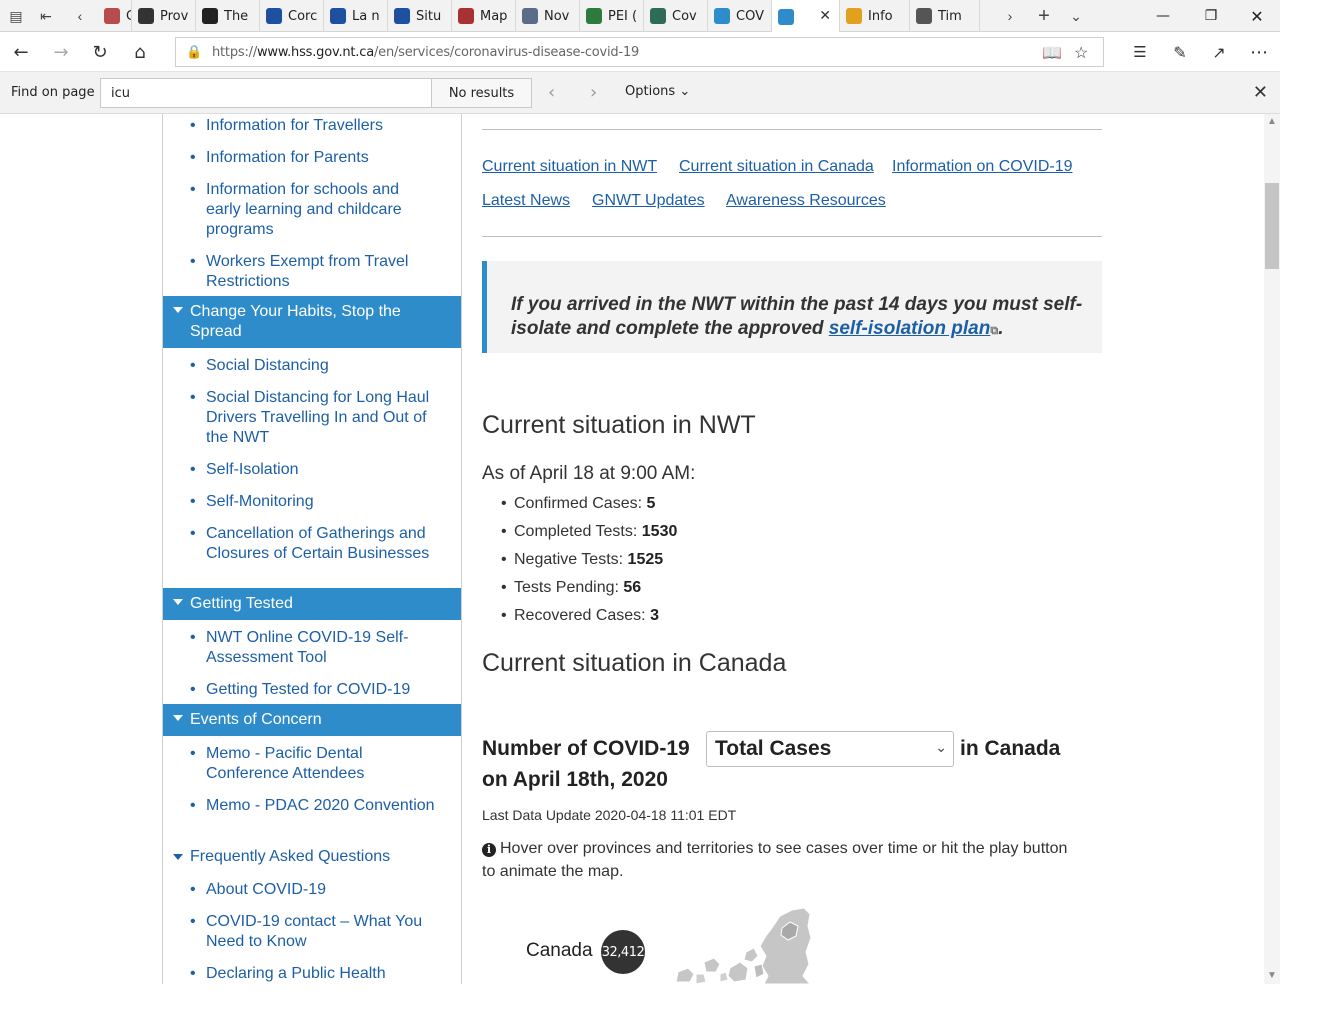 This screenshot has height=1036, width=1328. What do you see at coordinates (303, 16) in the screenshot?
I see `tab-label: Corc` at bounding box center [303, 16].